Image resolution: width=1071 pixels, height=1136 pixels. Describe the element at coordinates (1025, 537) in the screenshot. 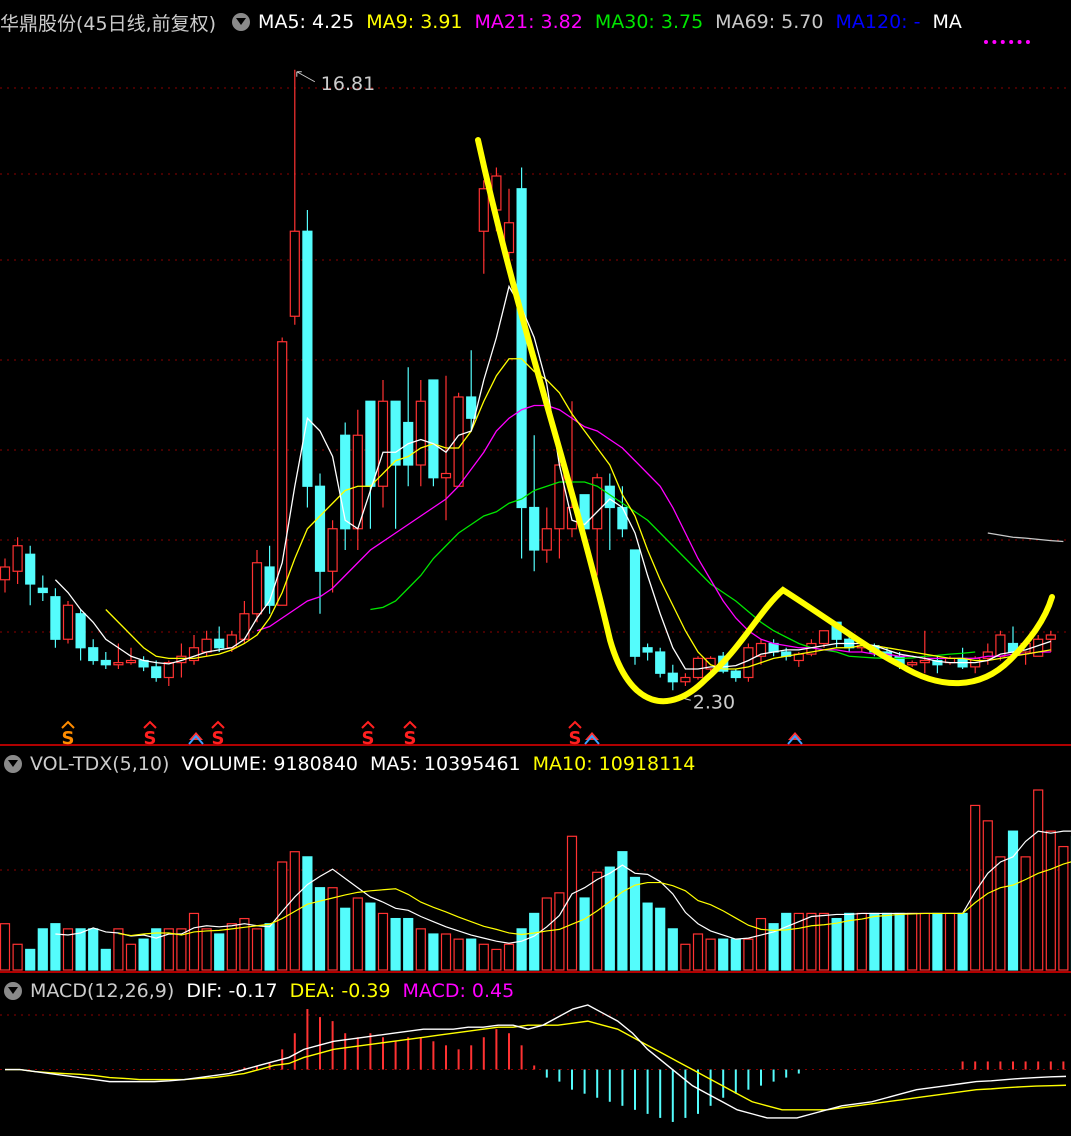

I see `ma69-line` at that location.